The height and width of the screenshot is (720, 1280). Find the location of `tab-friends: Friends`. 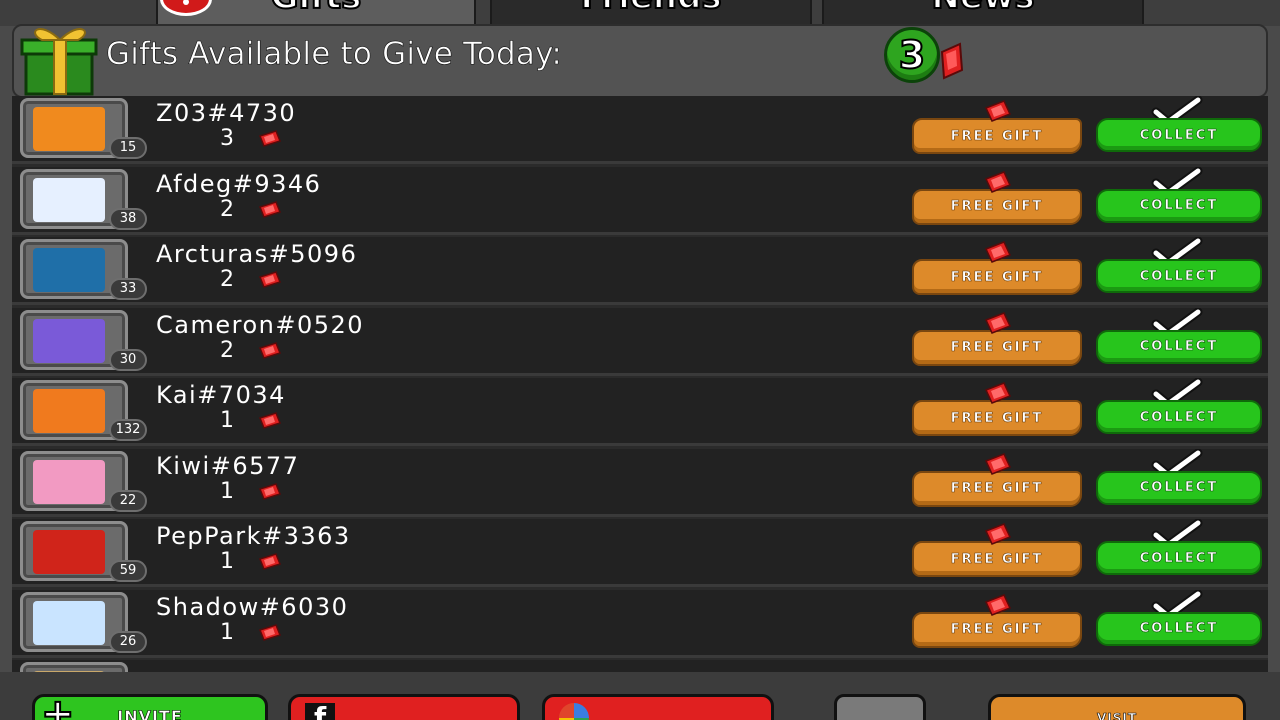

tab-friends: Friends is located at coordinates (651, 13).